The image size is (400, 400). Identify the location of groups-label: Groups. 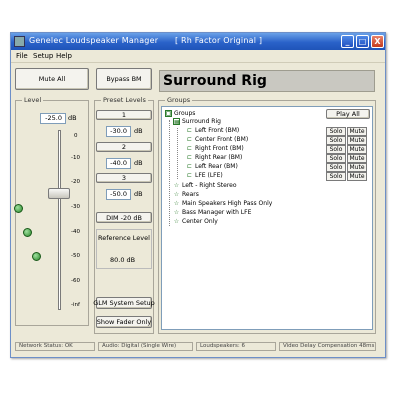
(179, 100).